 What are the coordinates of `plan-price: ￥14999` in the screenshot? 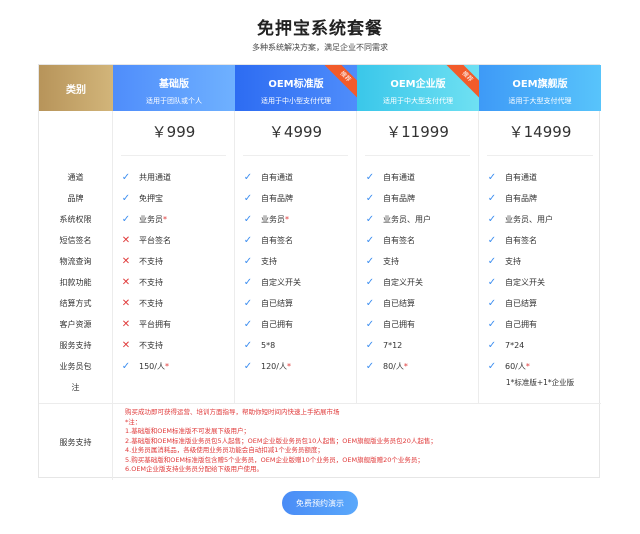 It's located at (540, 132).